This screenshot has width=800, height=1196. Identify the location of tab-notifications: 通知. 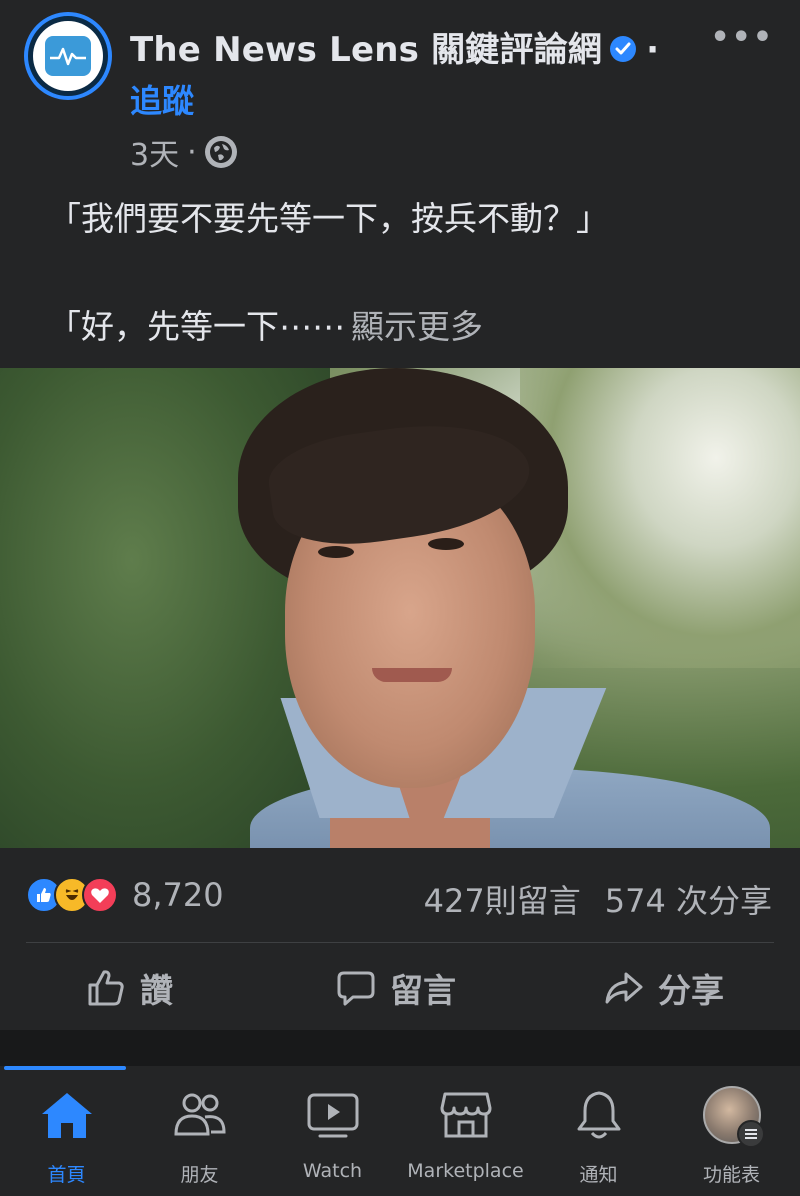
(598, 1136).